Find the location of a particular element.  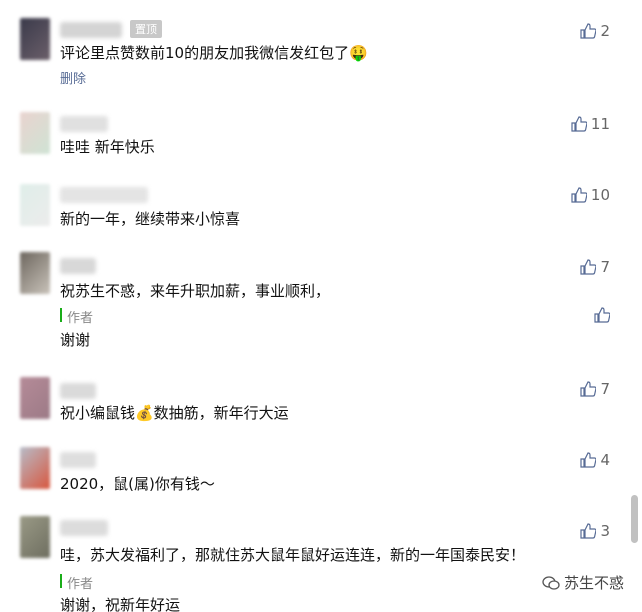

like-button: 2 is located at coordinates (595, 31).